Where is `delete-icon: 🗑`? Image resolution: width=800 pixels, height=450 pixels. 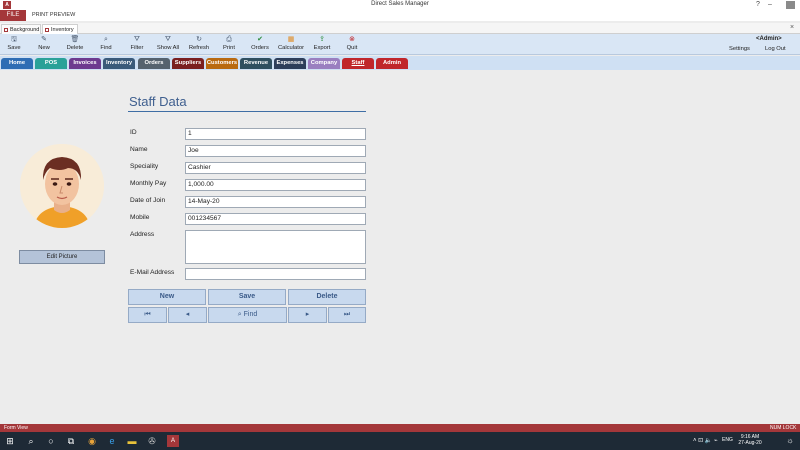 delete-icon: 🗑 is located at coordinates (75, 39).